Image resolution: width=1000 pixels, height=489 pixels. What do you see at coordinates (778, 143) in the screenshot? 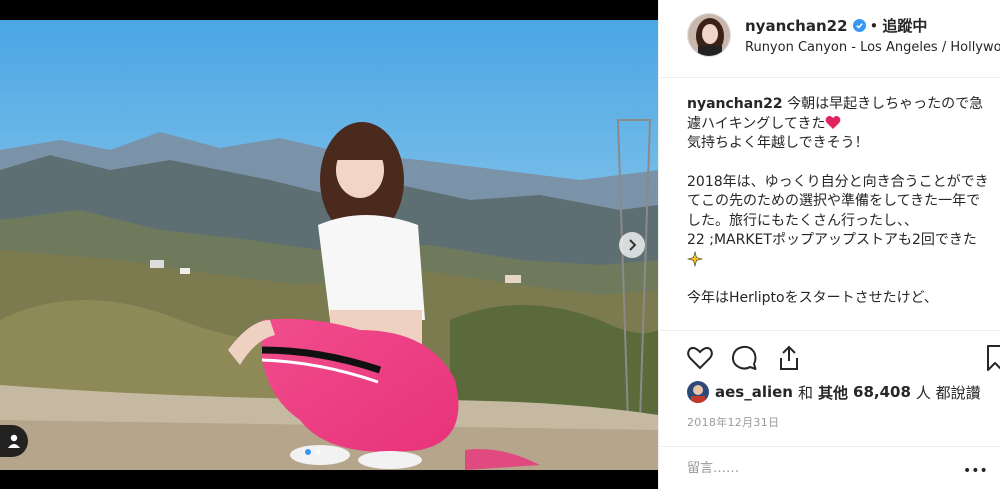
I see `caption-line-2: 気持ちよく年越しできそう！` at bounding box center [778, 143].